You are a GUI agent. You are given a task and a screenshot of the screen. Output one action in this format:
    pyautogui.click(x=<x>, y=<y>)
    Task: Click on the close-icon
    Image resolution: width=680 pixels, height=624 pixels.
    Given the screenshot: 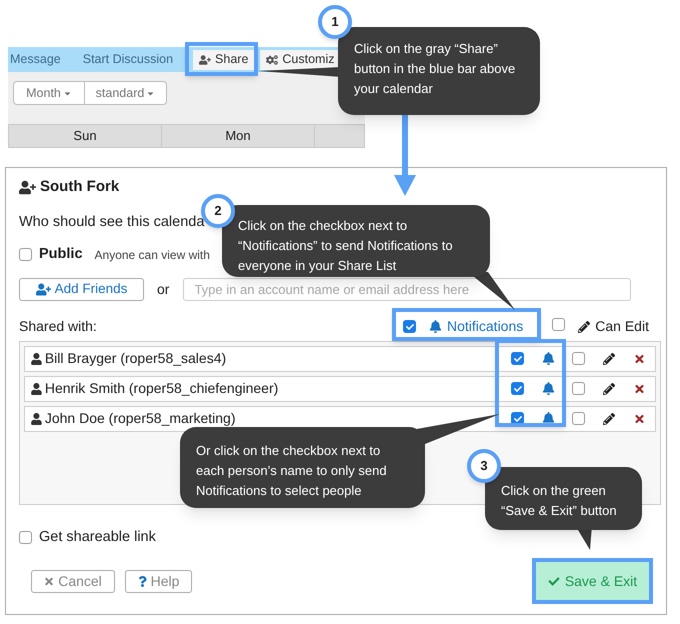 What is the action you would take?
    pyautogui.click(x=49, y=581)
    